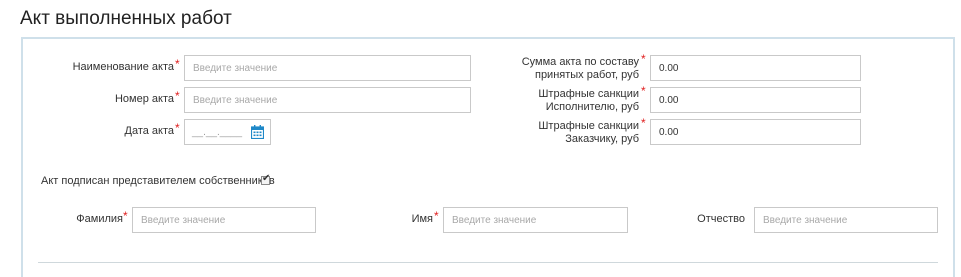 The width and height of the screenshot is (961, 277). What do you see at coordinates (149, 131) in the screenshot?
I see `act-date-label: Дата акта` at bounding box center [149, 131].